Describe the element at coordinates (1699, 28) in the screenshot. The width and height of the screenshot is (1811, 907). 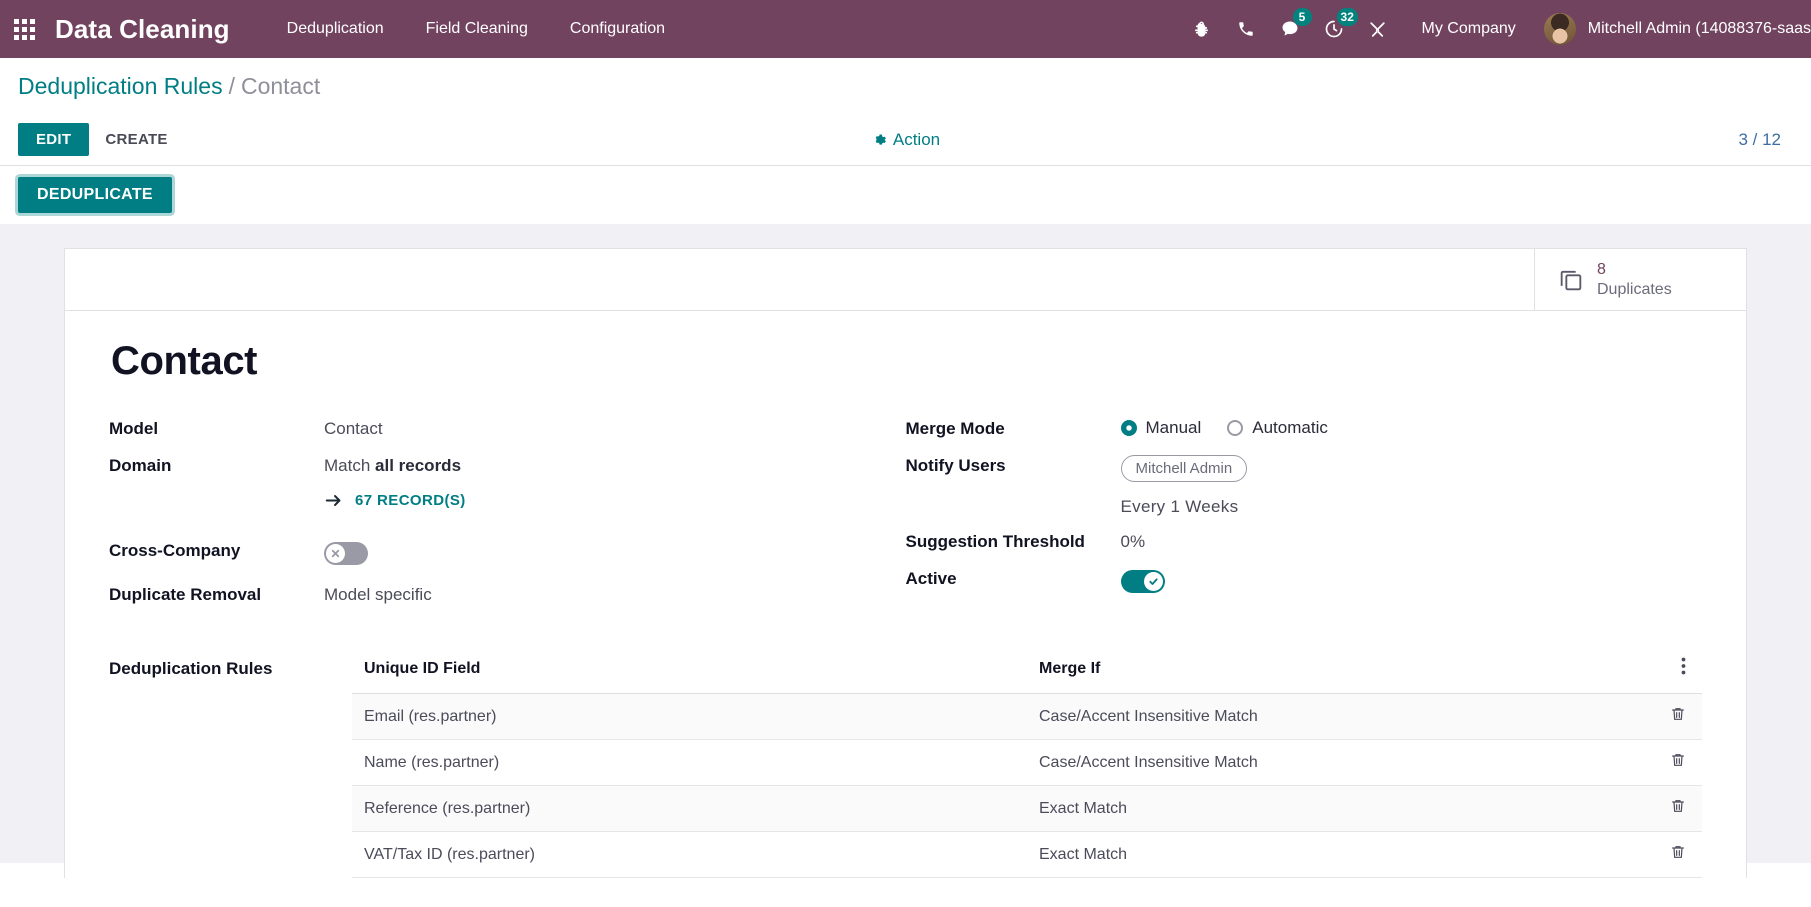
I see `user-name-label: Mitchell Admin (14088376-saas` at that location.